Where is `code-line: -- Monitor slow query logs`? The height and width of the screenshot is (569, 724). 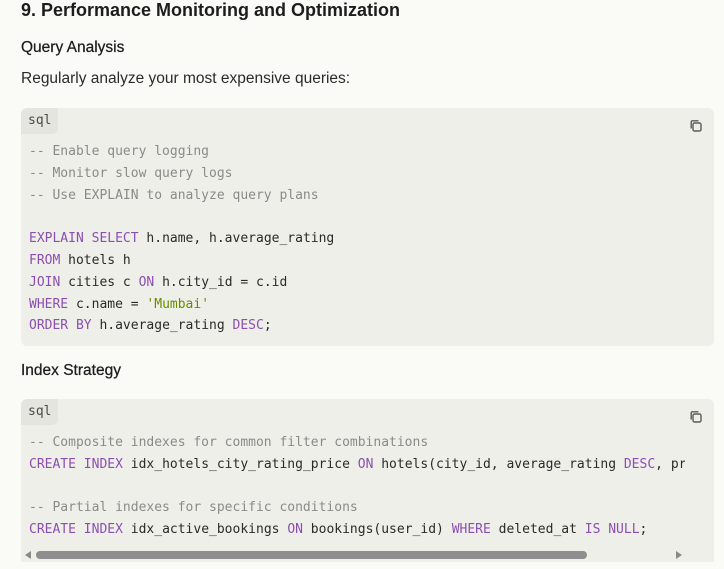 code-line: -- Monitor slow query logs is located at coordinates (371, 174).